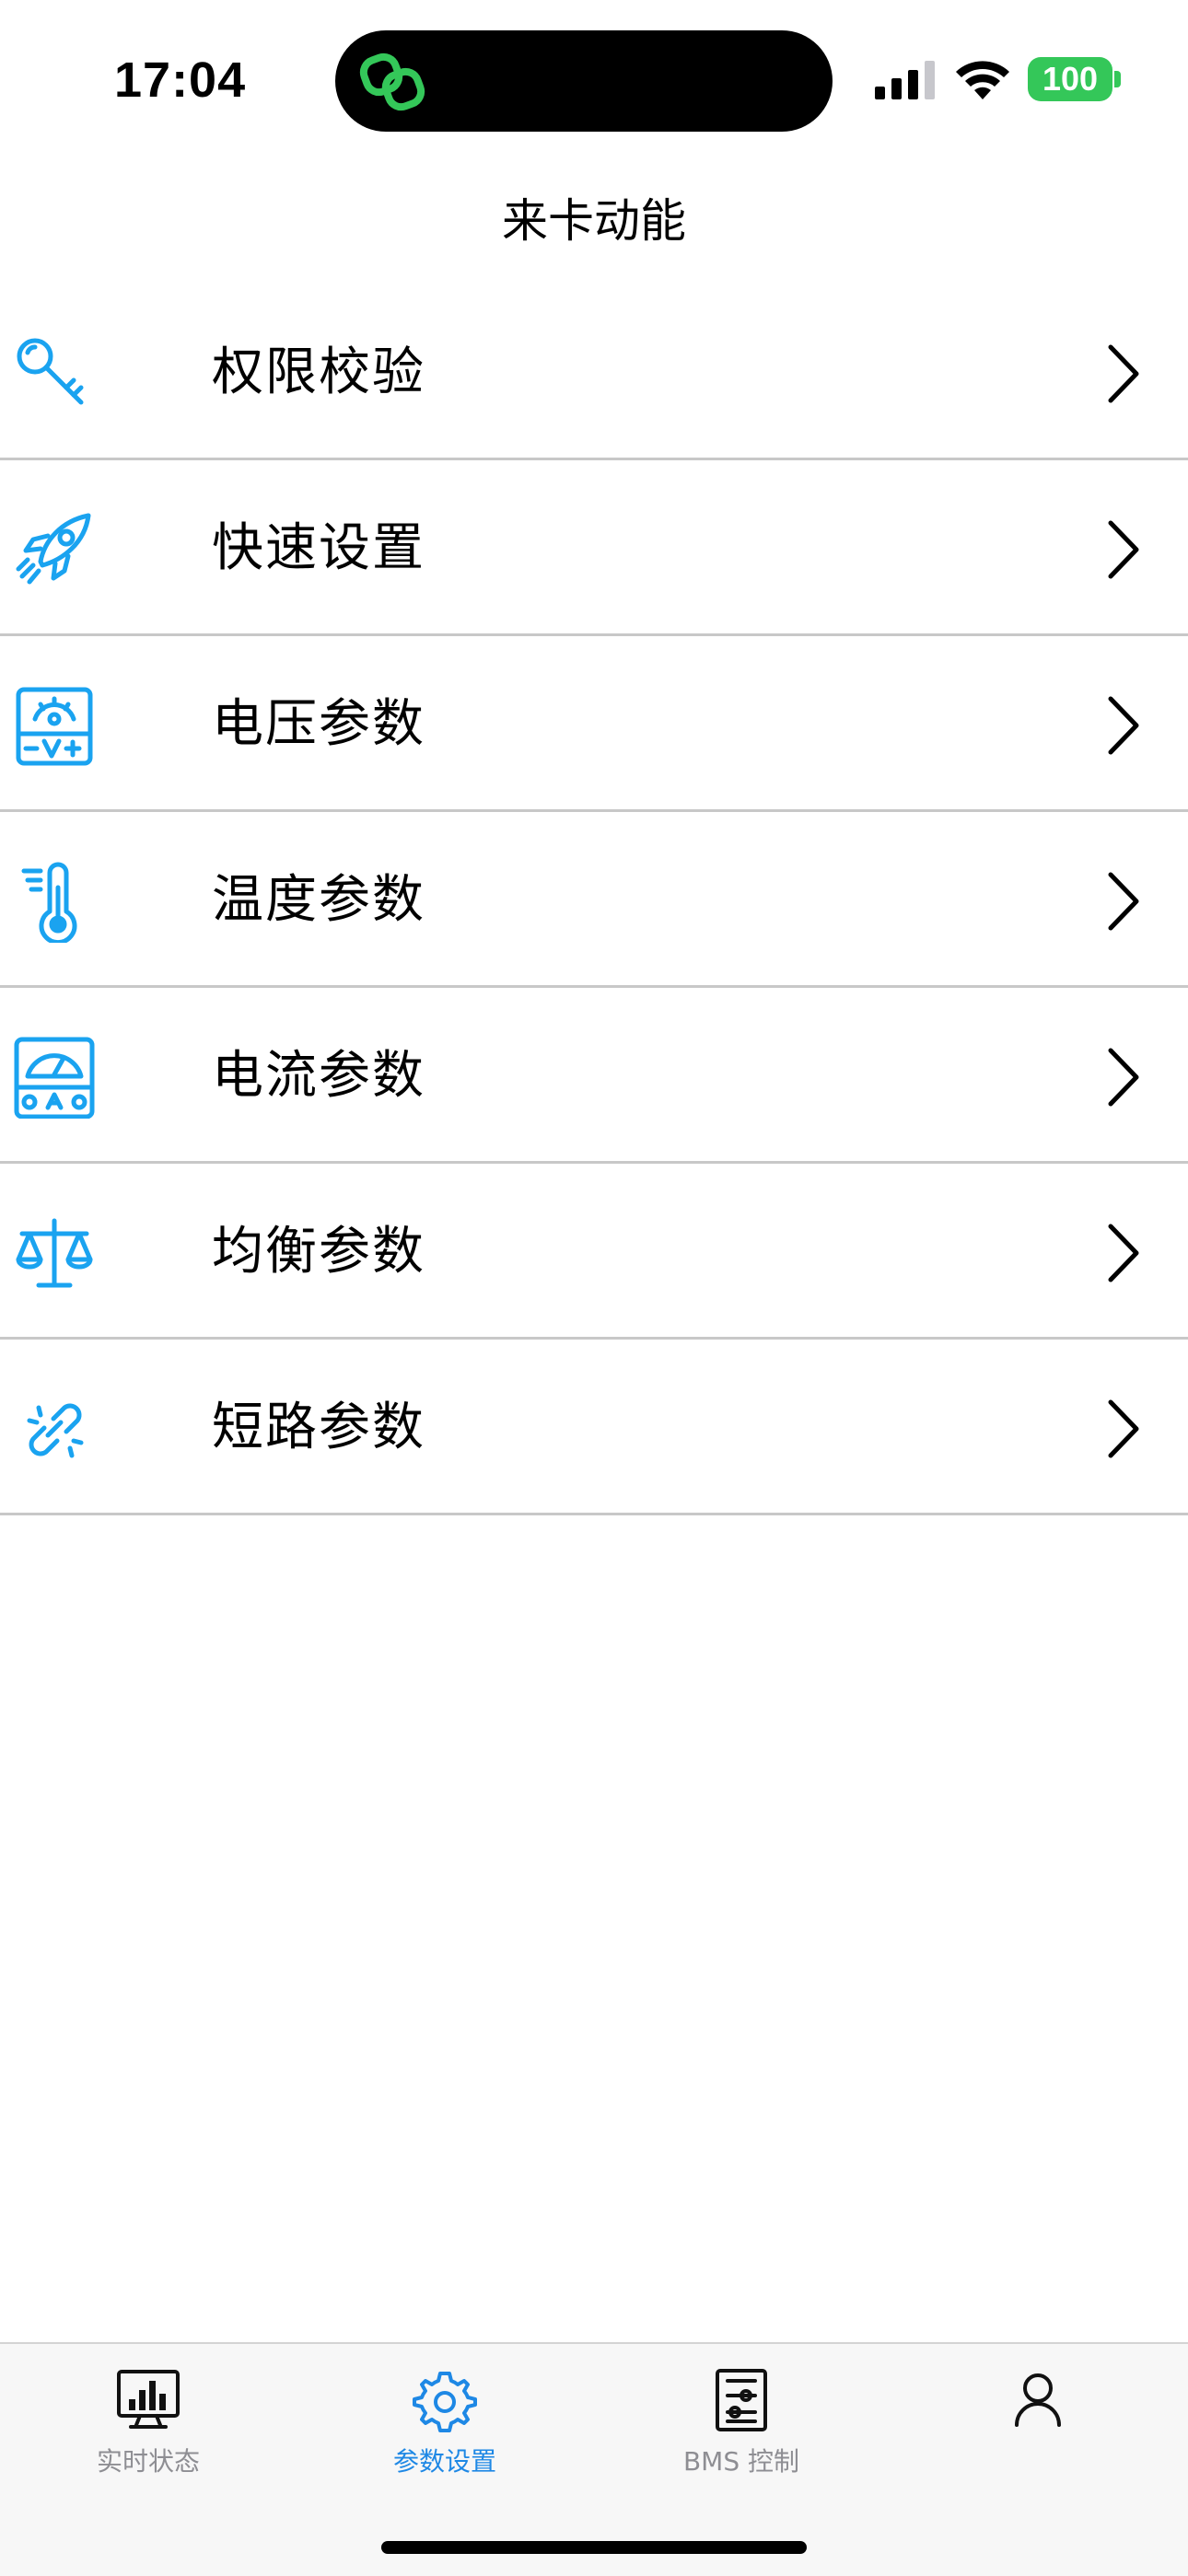  Describe the element at coordinates (1117, 79) in the screenshot. I see `battery-tip` at that location.